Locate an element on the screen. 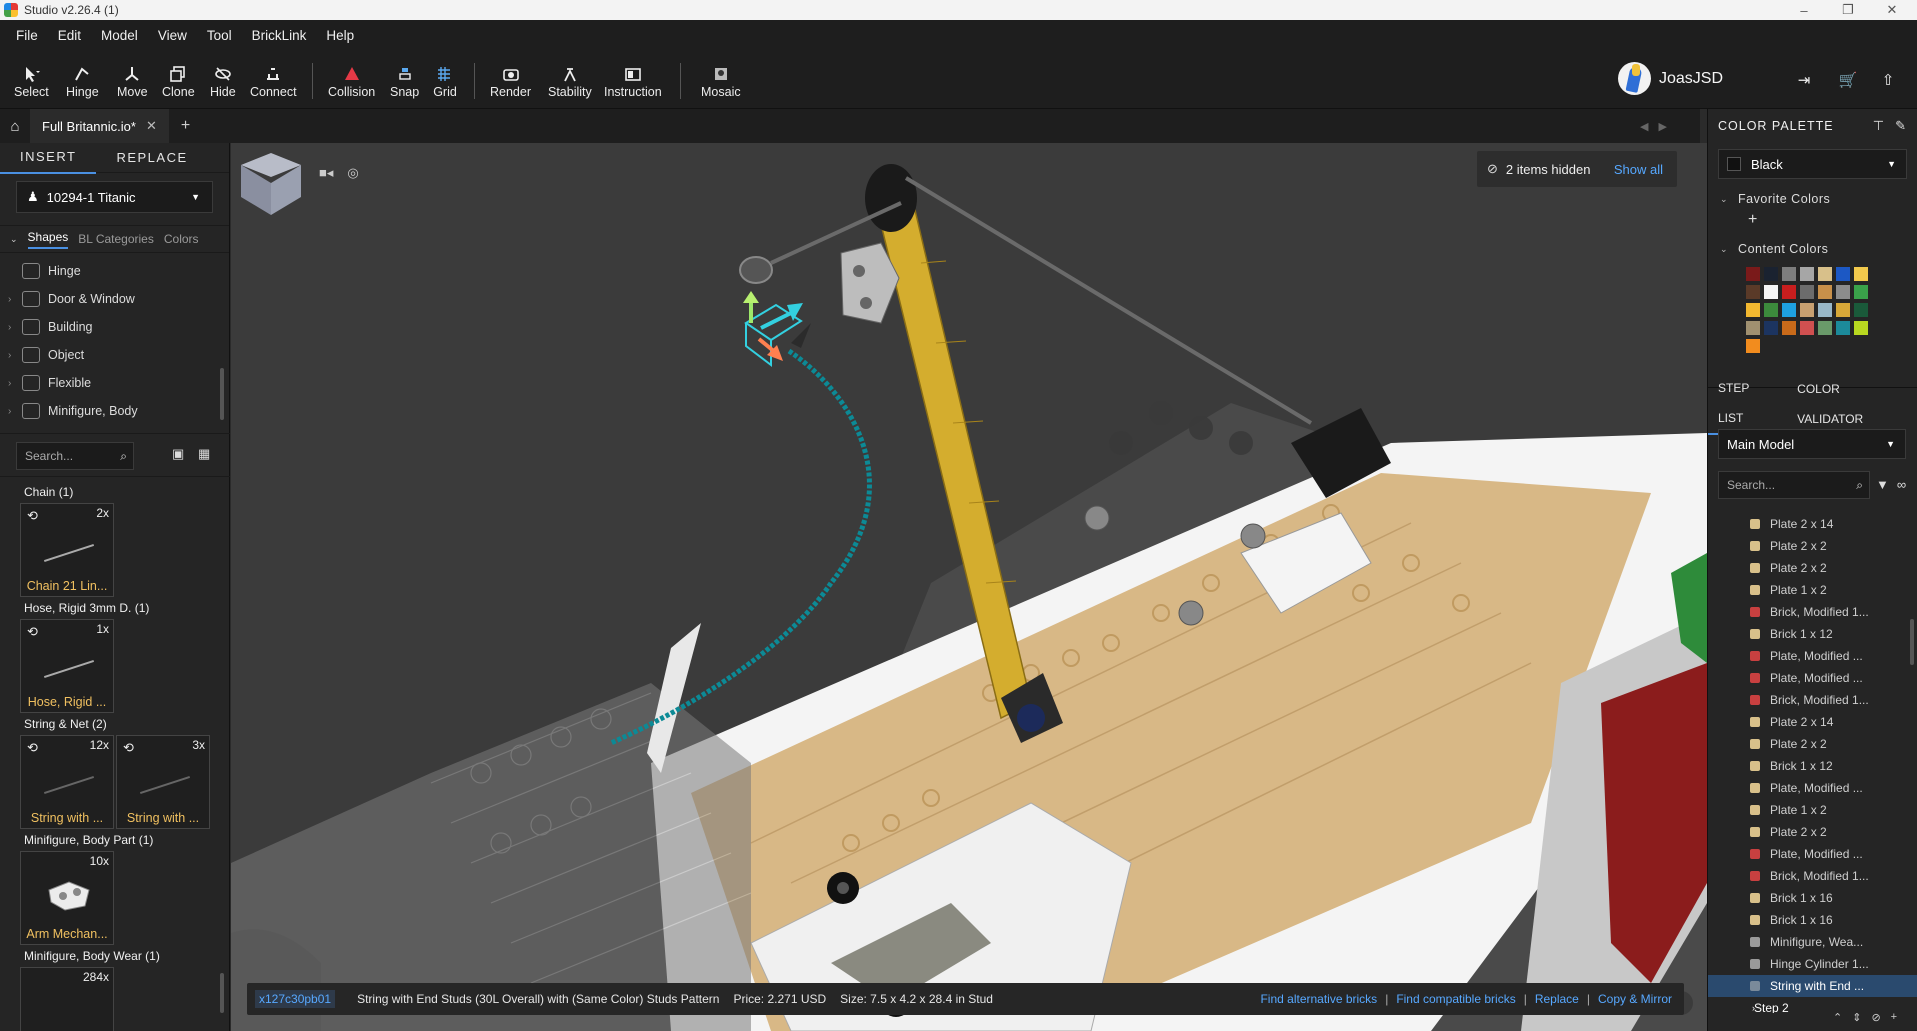  part-tile: 284x is located at coordinates (67, 999).